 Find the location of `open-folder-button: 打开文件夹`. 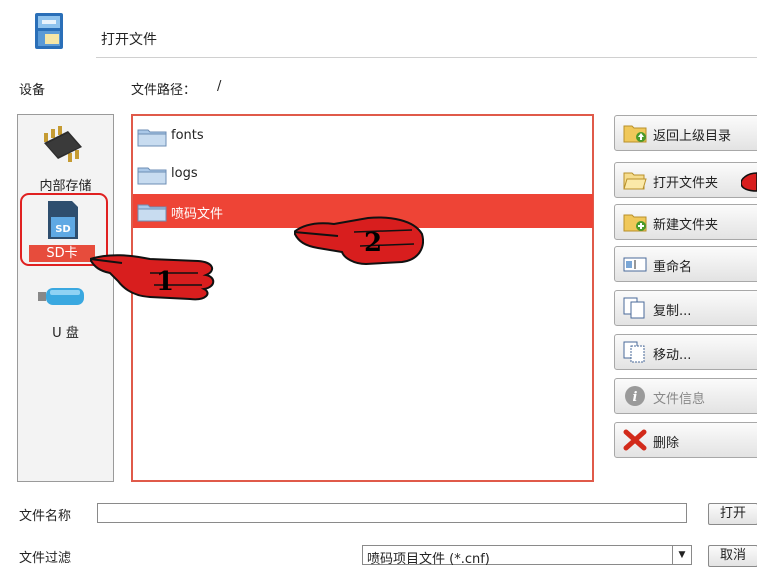

open-folder-button: 打开文件夹 is located at coordinates (685, 180).